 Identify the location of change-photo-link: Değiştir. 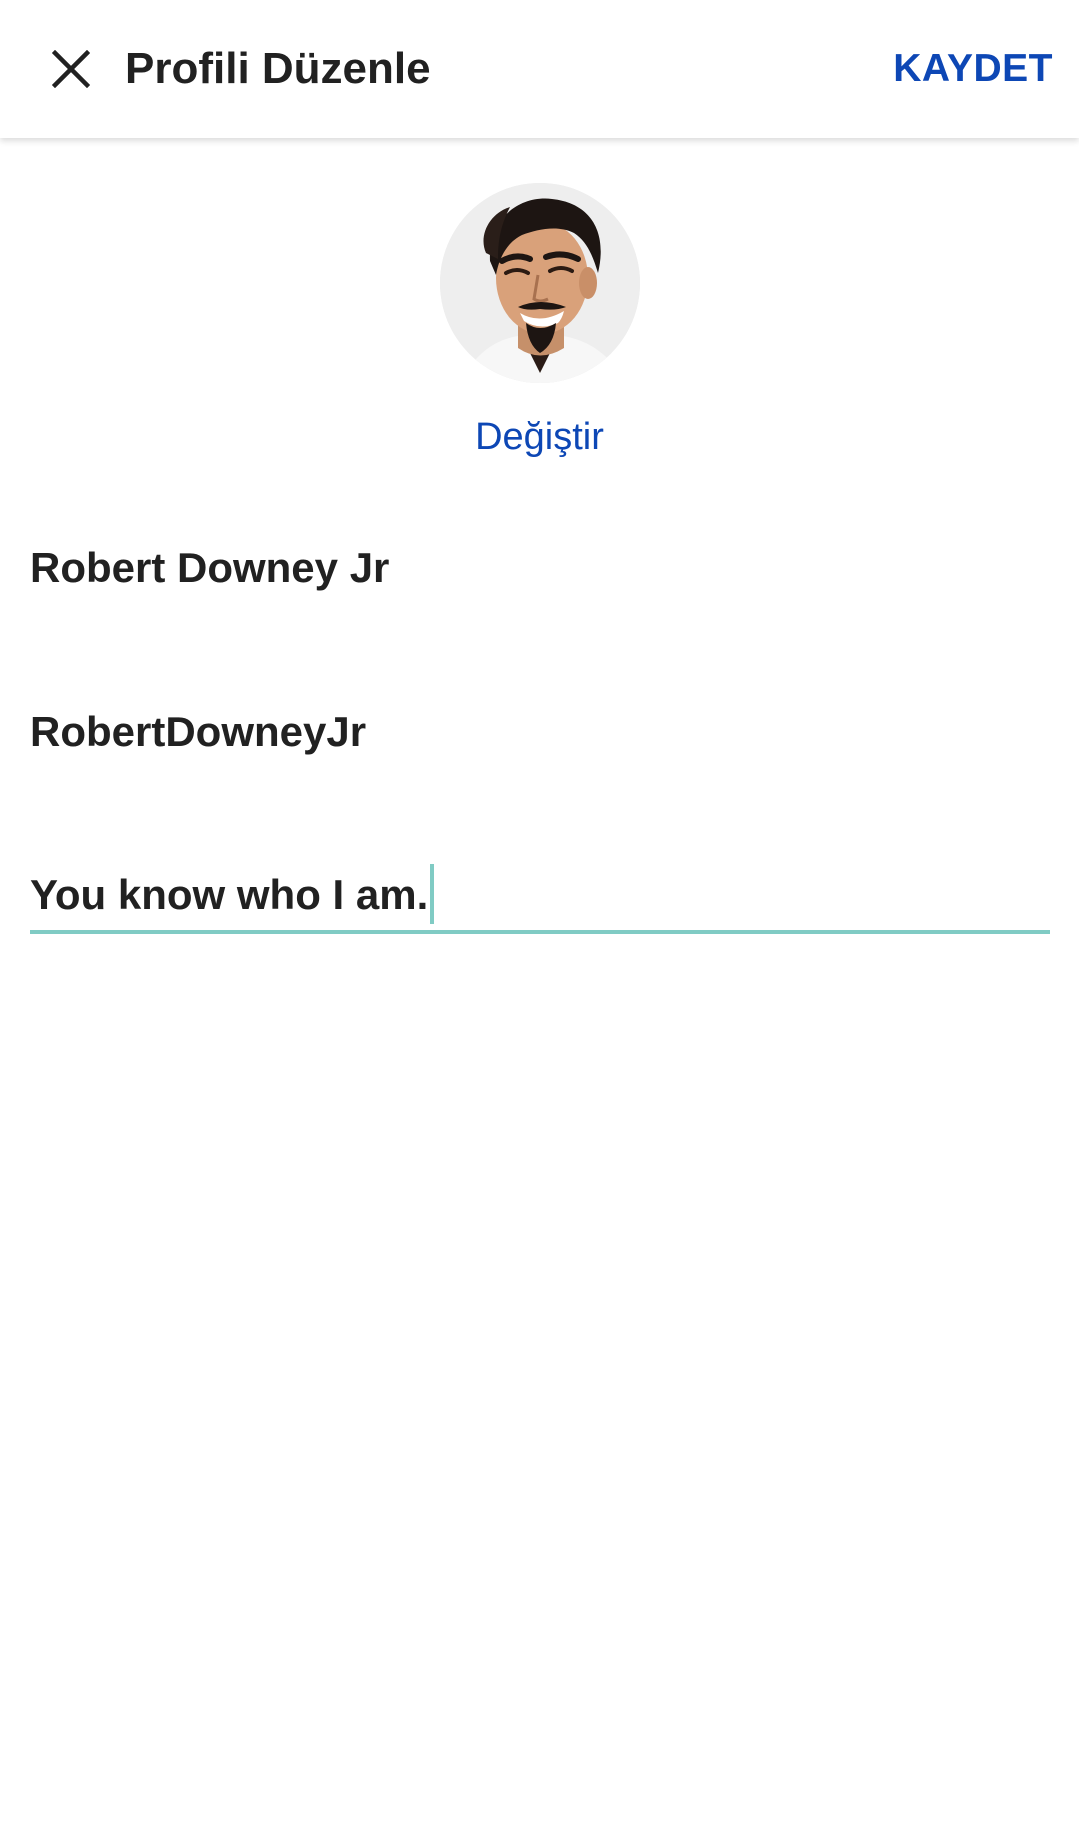
(539, 437).